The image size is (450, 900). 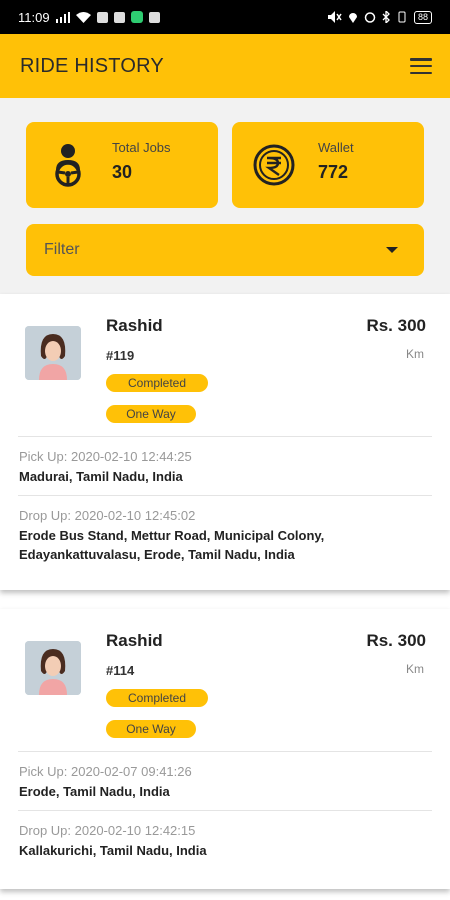 I want to click on drop-time: Drop Up: 2020-02-10 12:42:15, so click(x=107, y=830).